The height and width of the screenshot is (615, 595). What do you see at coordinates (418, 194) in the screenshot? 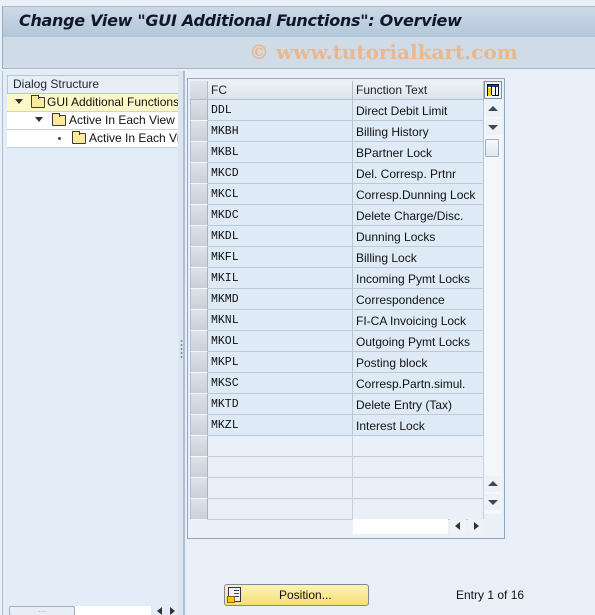
I see `cell-function-text: Corresp.Dunning Lock` at bounding box center [418, 194].